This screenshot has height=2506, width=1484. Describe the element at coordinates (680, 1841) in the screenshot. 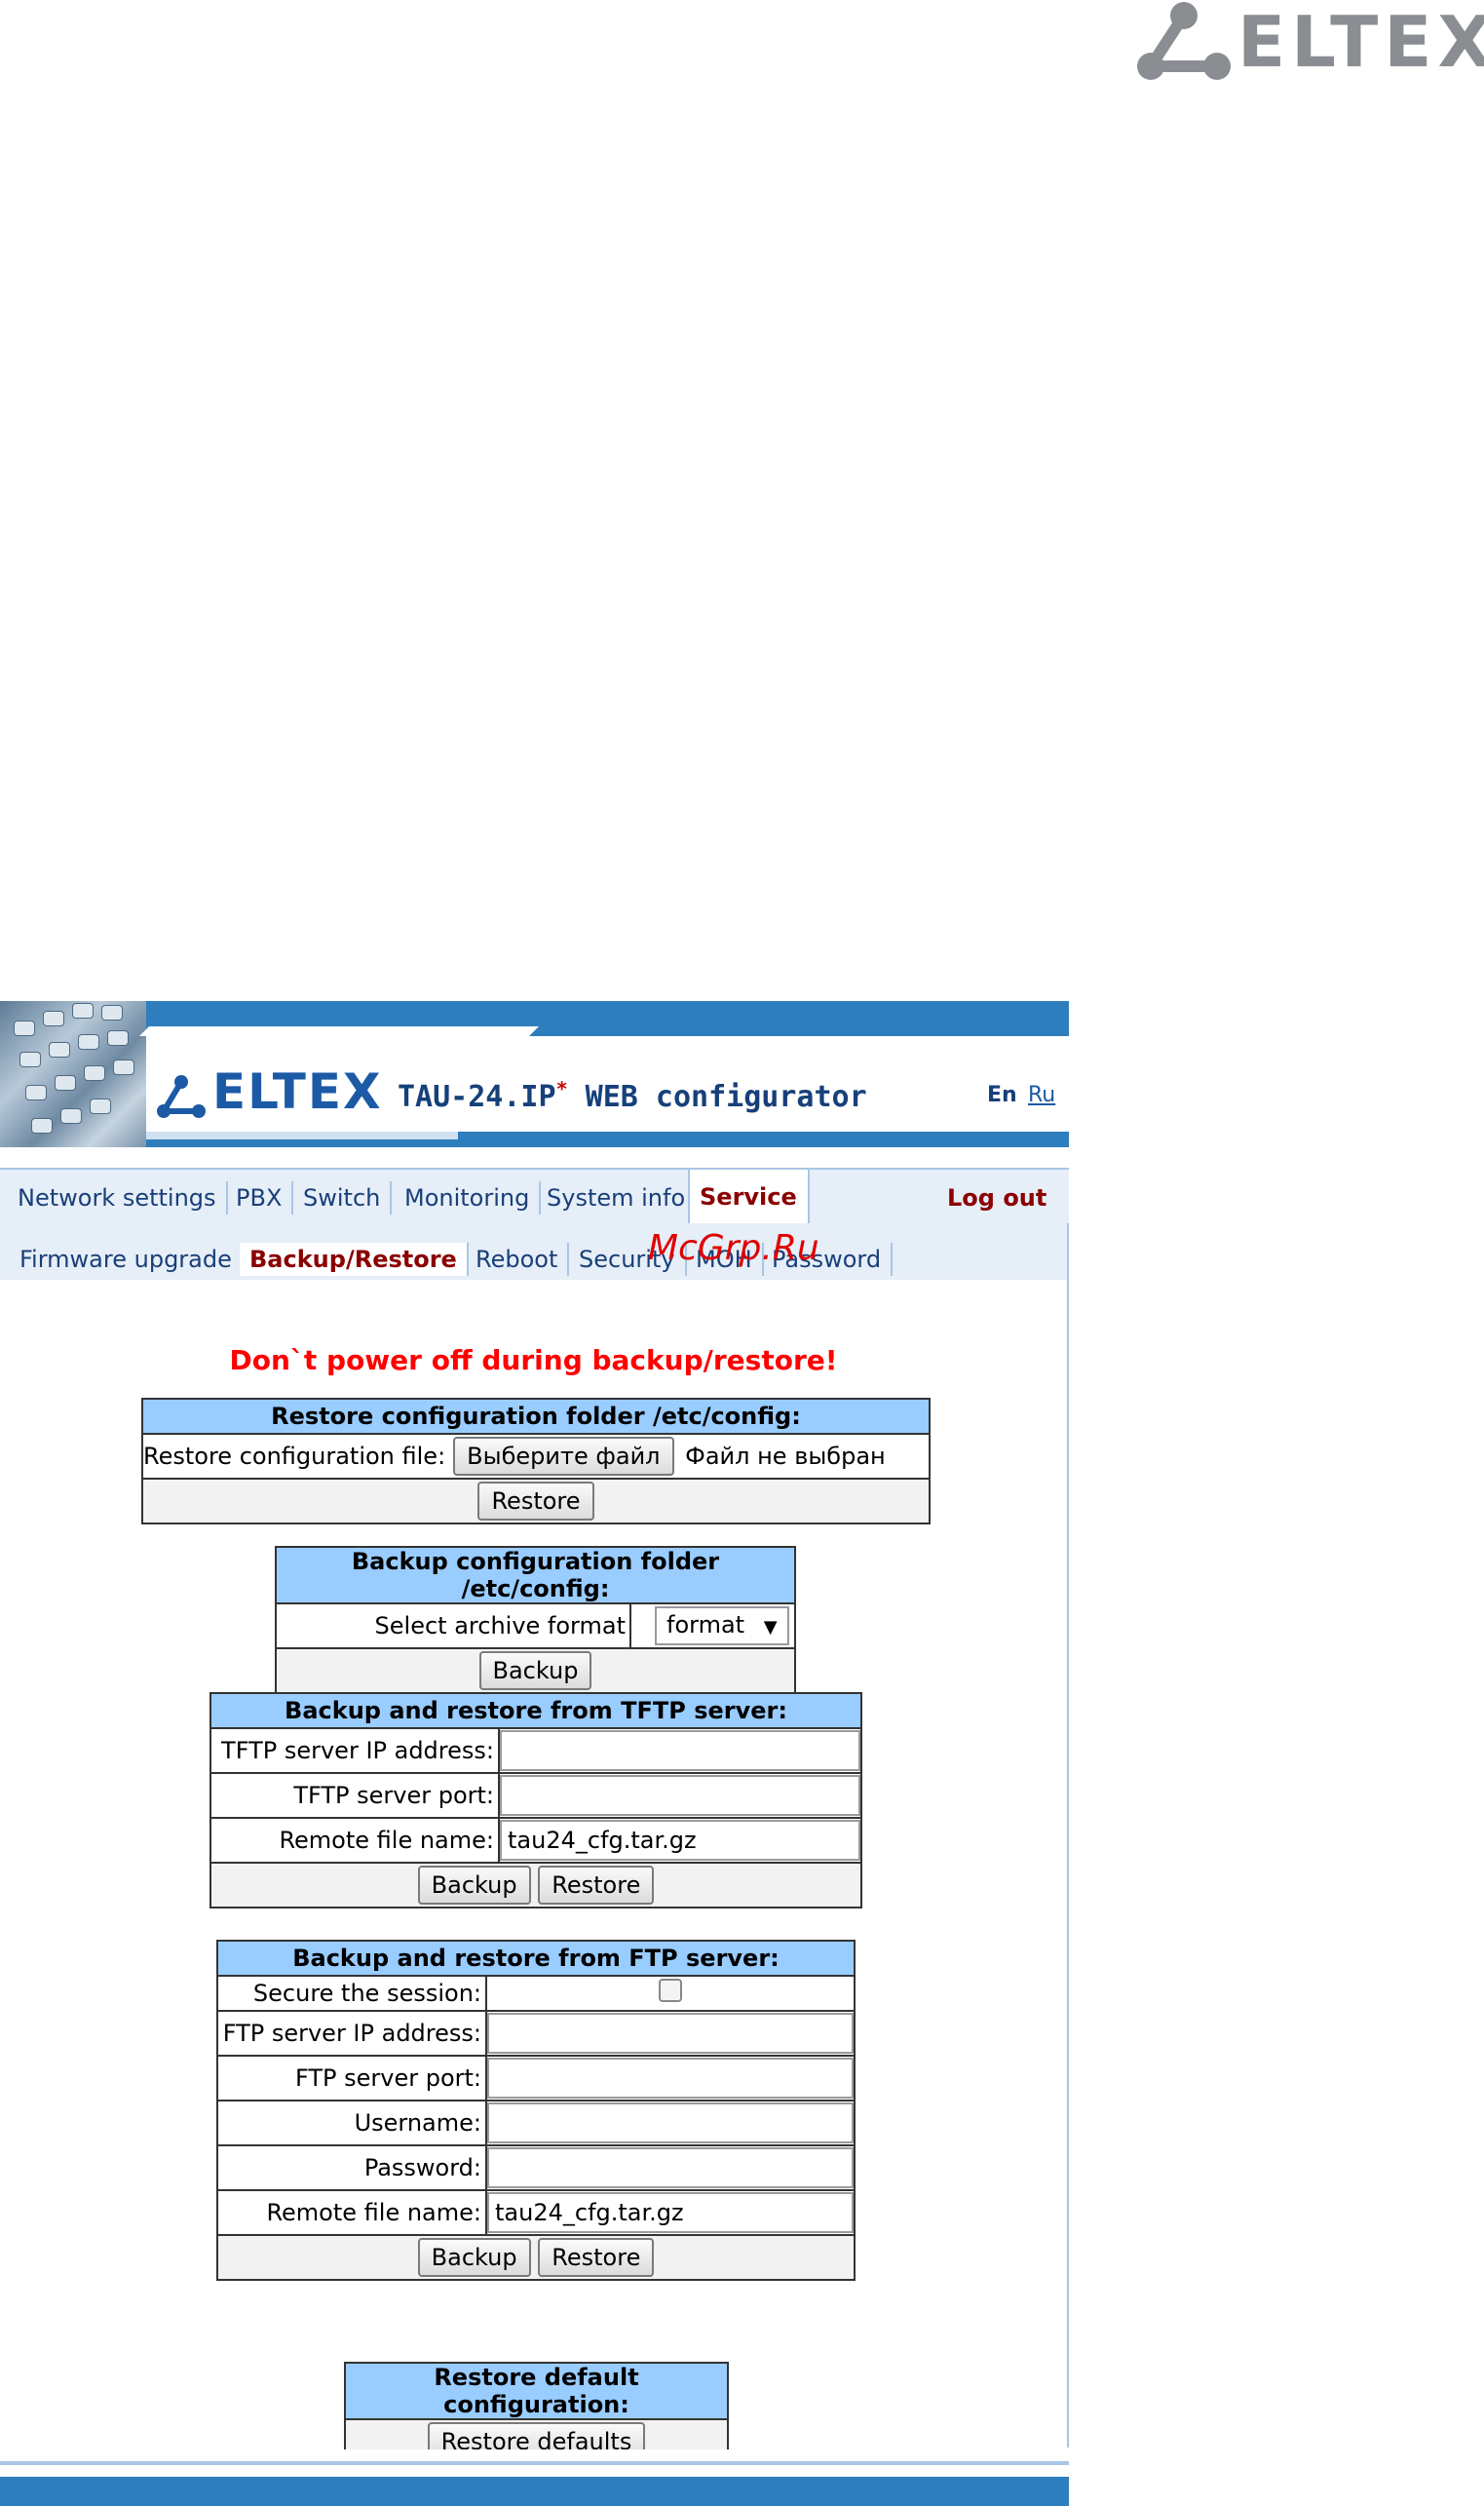

I see `tftp-file-input: tau24_cfg.tar.gz` at that location.